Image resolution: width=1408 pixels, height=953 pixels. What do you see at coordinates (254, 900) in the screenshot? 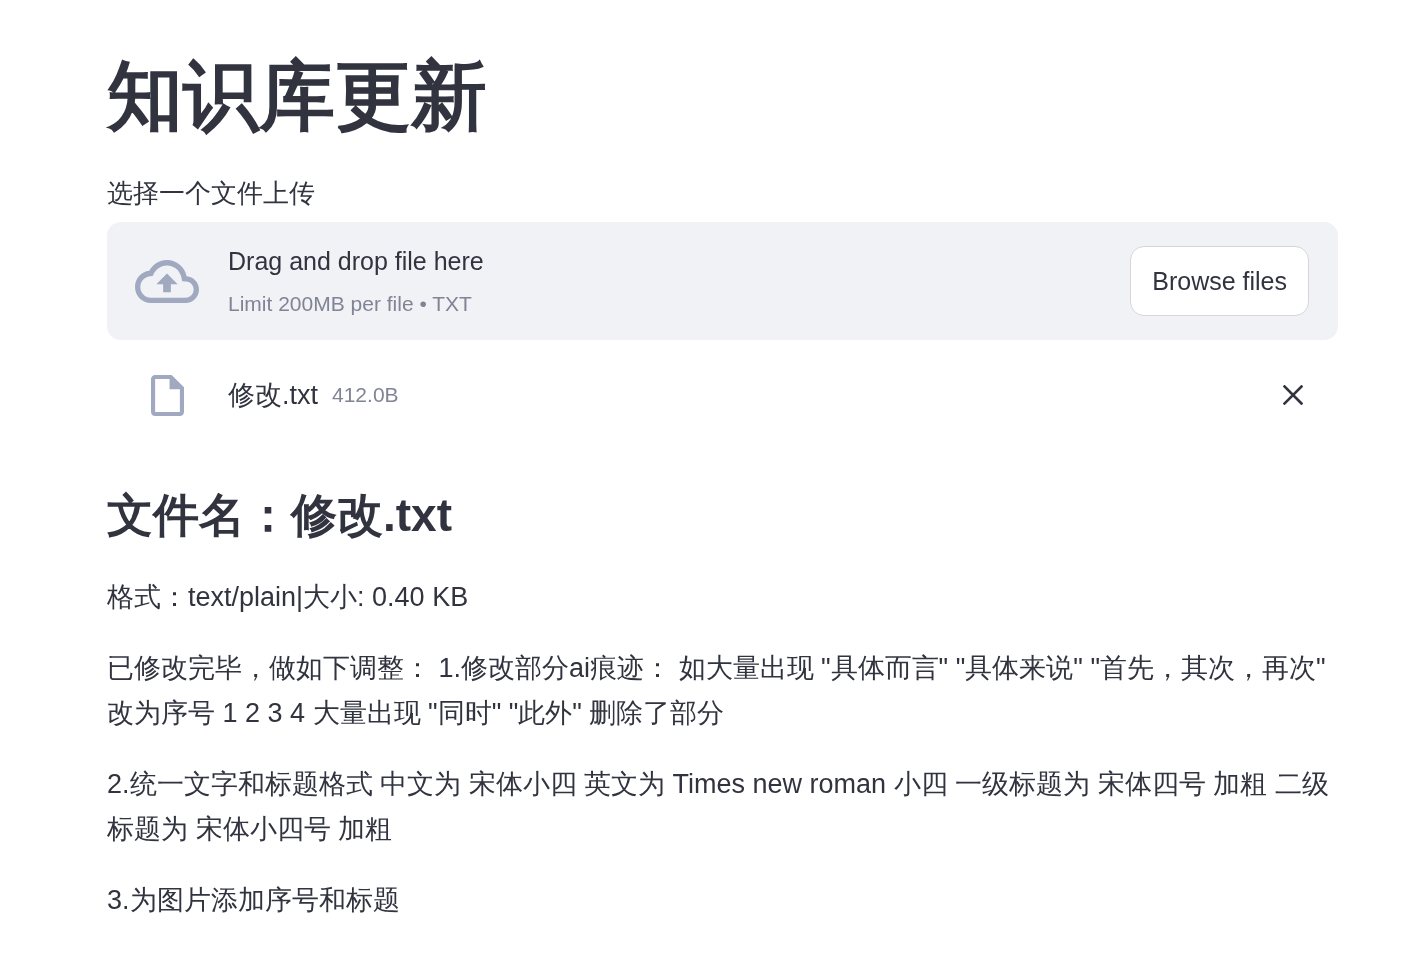
I see `paragraph: 3.为图片添加序号和标题` at bounding box center [254, 900].